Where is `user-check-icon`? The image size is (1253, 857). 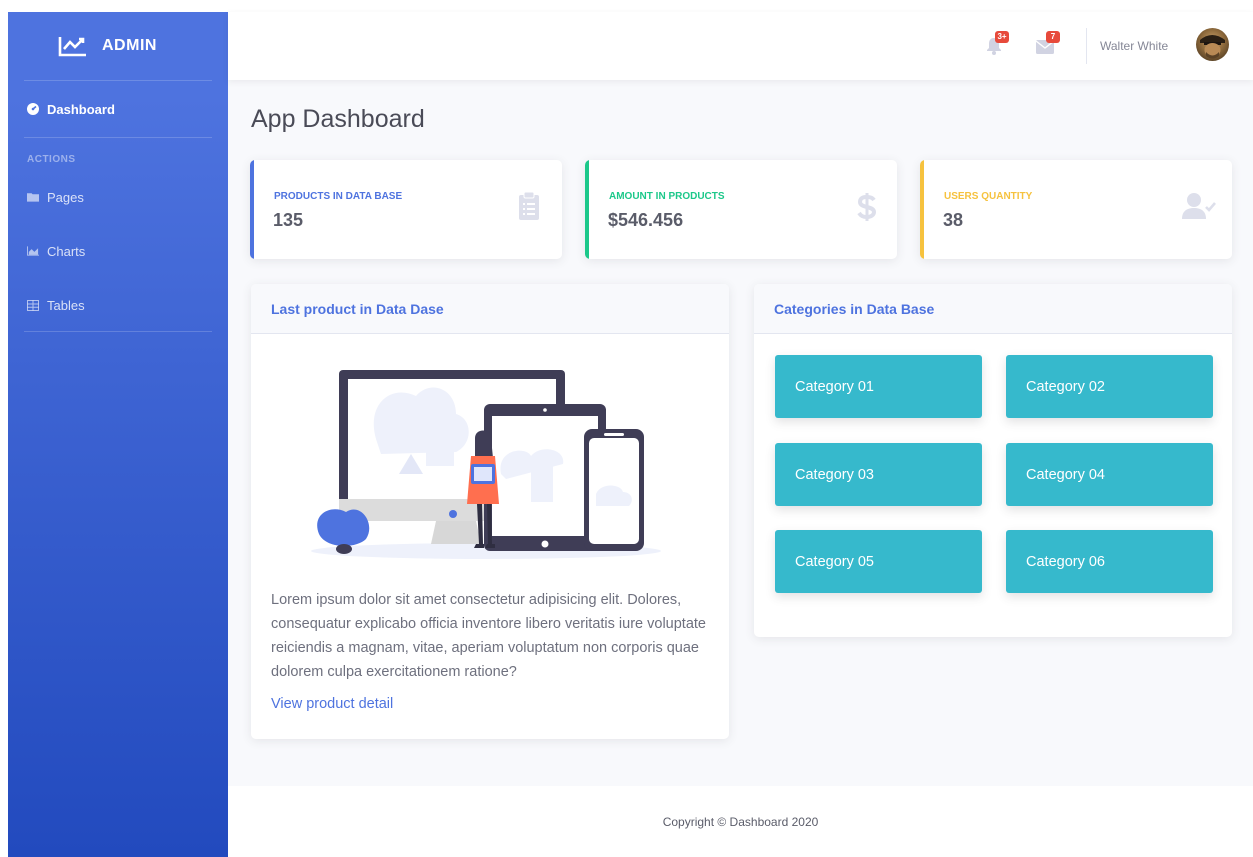
user-check-icon is located at coordinates (1199, 206).